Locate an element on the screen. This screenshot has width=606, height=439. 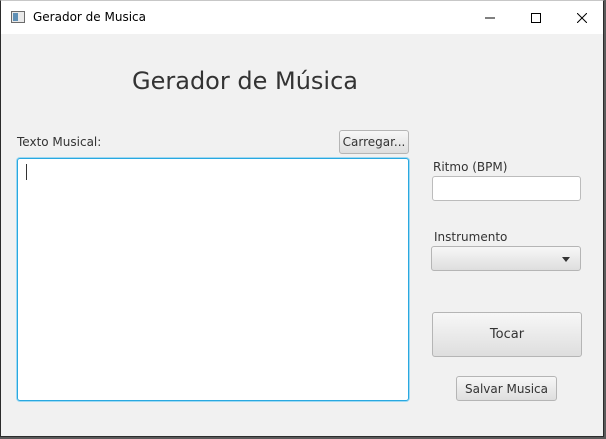
maximize-icon is located at coordinates (536, 17).